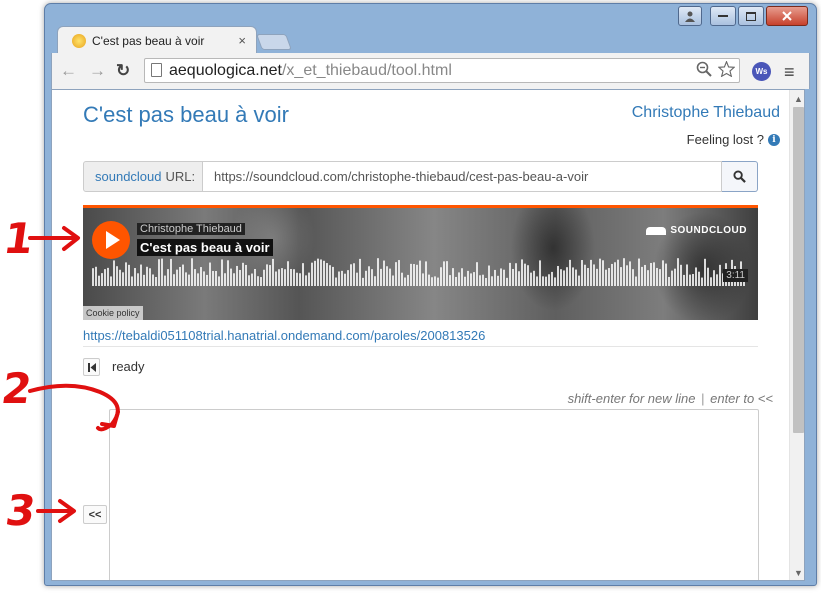 This screenshot has height=595, width=821. What do you see at coordinates (274, 42) in the screenshot?
I see `new-tab-button` at bounding box center [274, 42].